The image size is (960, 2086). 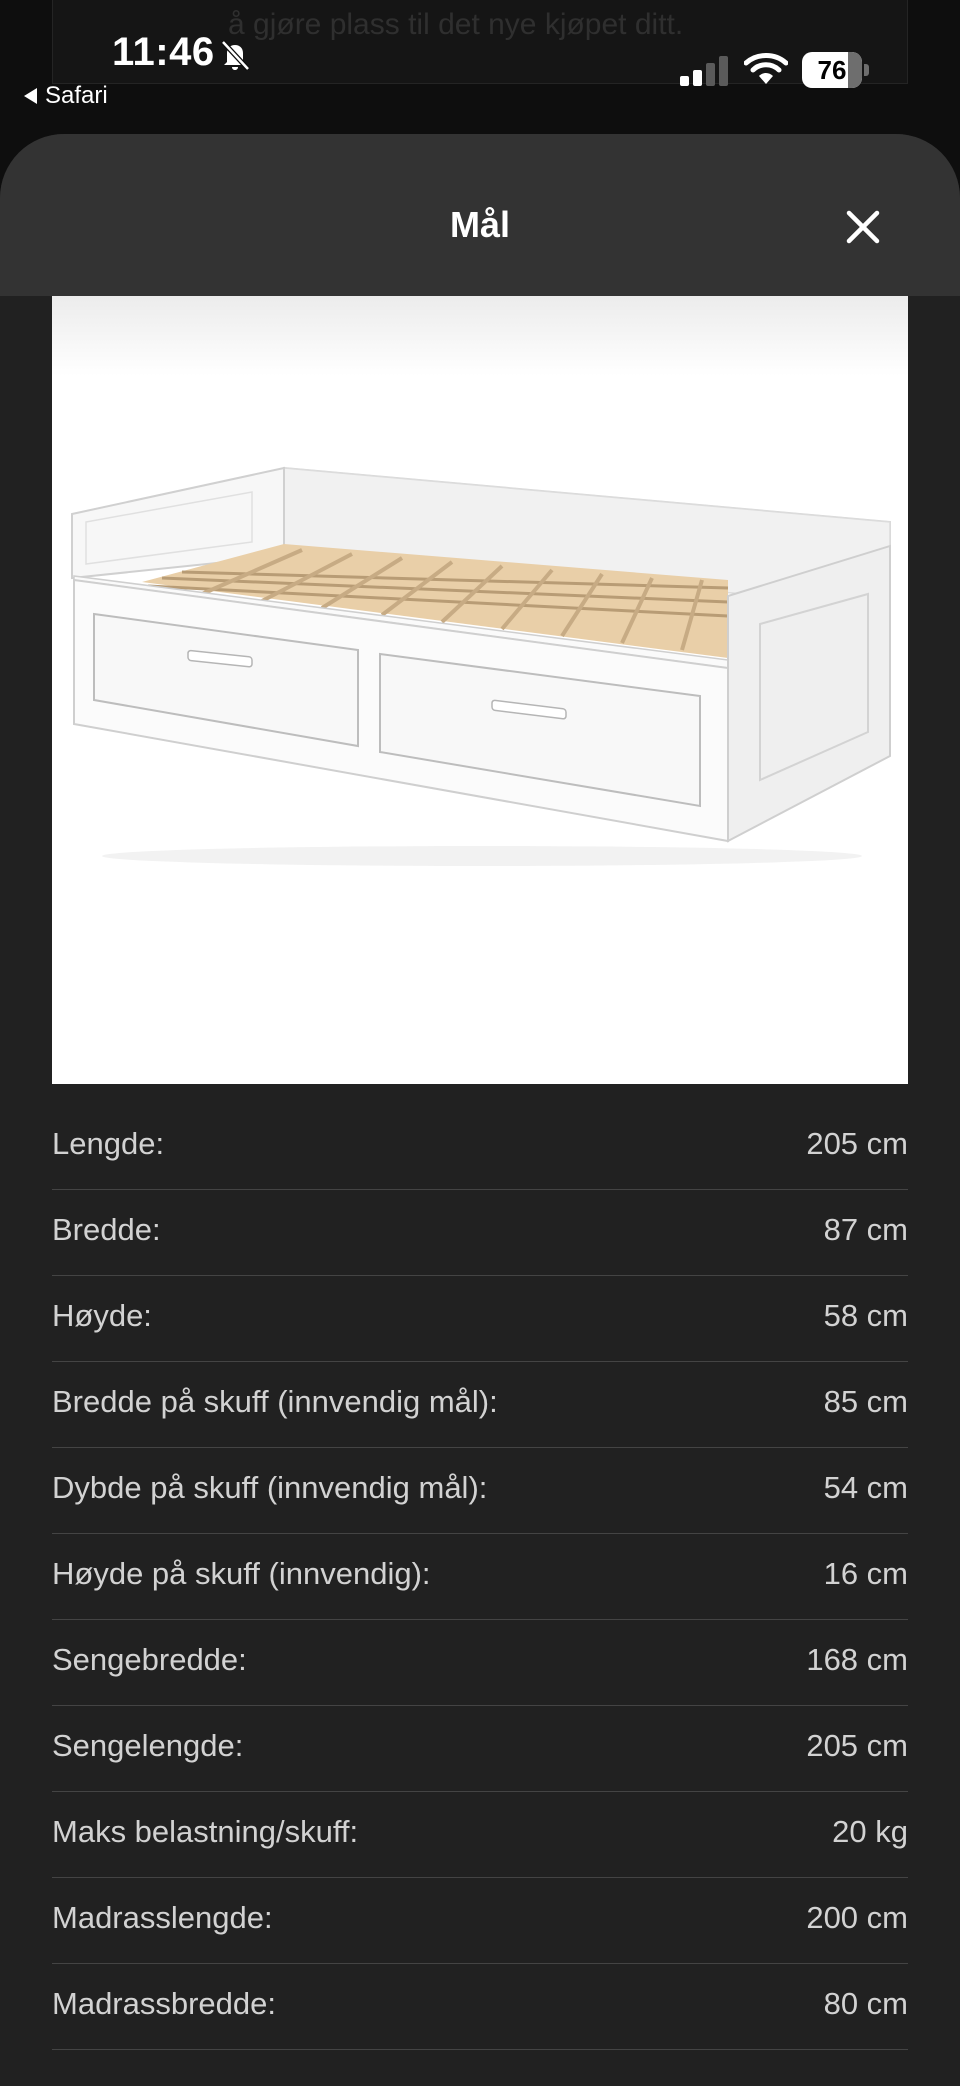 I want to click on spec-label: Lengde:, so click(x=108, y=1143).